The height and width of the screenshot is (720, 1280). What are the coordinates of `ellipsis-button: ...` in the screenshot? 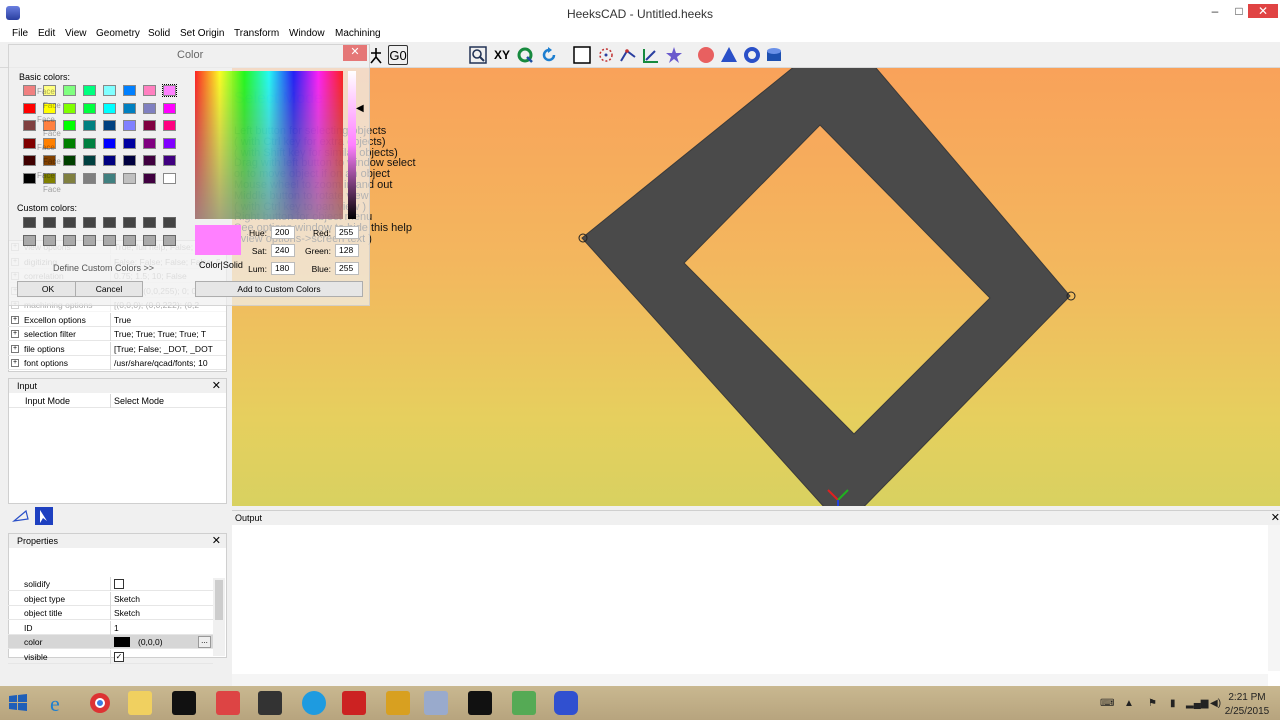 It's located at (204, 642).